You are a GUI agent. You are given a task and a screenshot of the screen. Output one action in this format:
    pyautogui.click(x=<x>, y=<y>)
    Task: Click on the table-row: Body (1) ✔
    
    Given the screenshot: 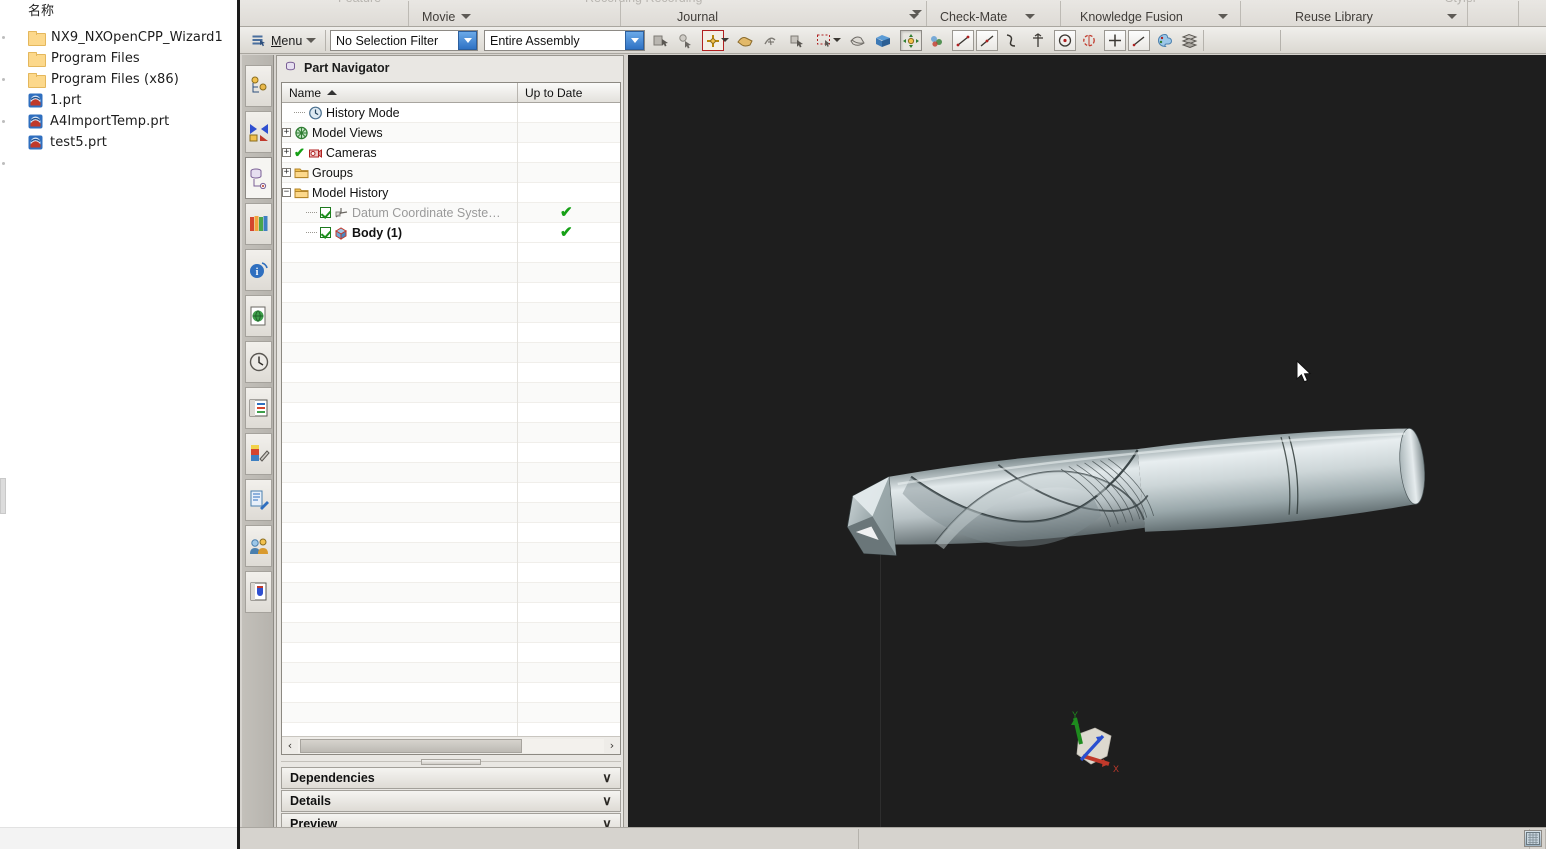 What is the action you would take?
    pyautogui.click(x=451, y=232)
    